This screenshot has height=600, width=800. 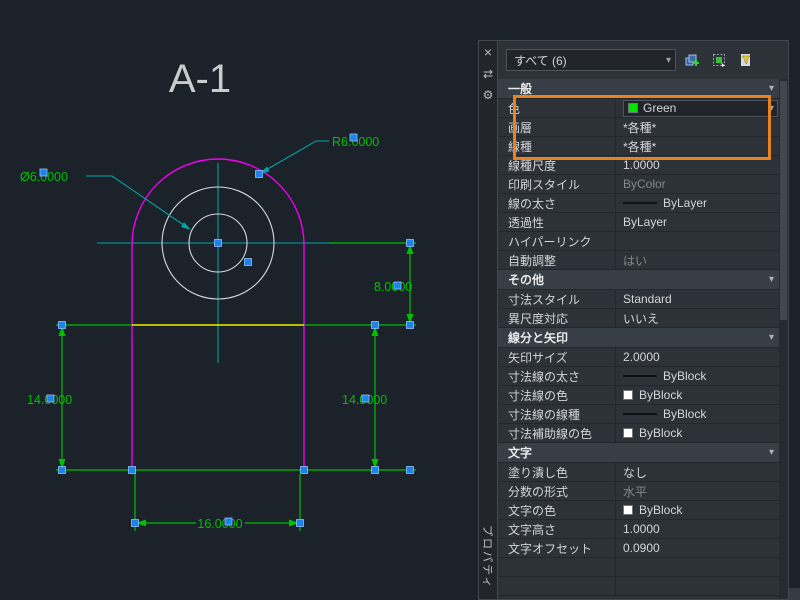 What do you see at coordinates (643, 89) in the screenshot?
I see `section-header-0: 一般 ▾` at bounding box center [643, 89].